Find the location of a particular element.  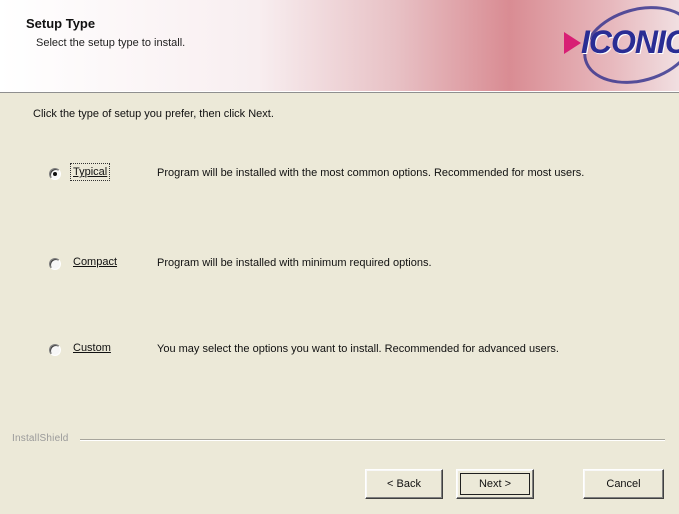

installshield-separator-label: InstallShield is located at coordinates (40, 438).